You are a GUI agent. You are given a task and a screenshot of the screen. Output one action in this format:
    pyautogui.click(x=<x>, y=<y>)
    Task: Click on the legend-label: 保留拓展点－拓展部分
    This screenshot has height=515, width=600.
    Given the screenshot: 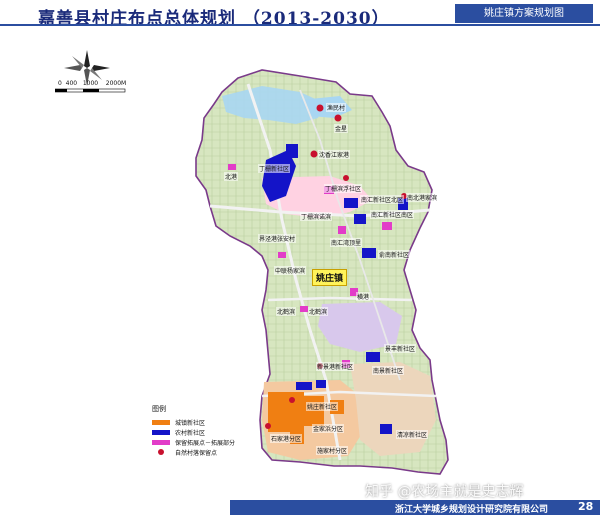 What is the action you would take?
    pyautogui.click(x=205, y=443)
    